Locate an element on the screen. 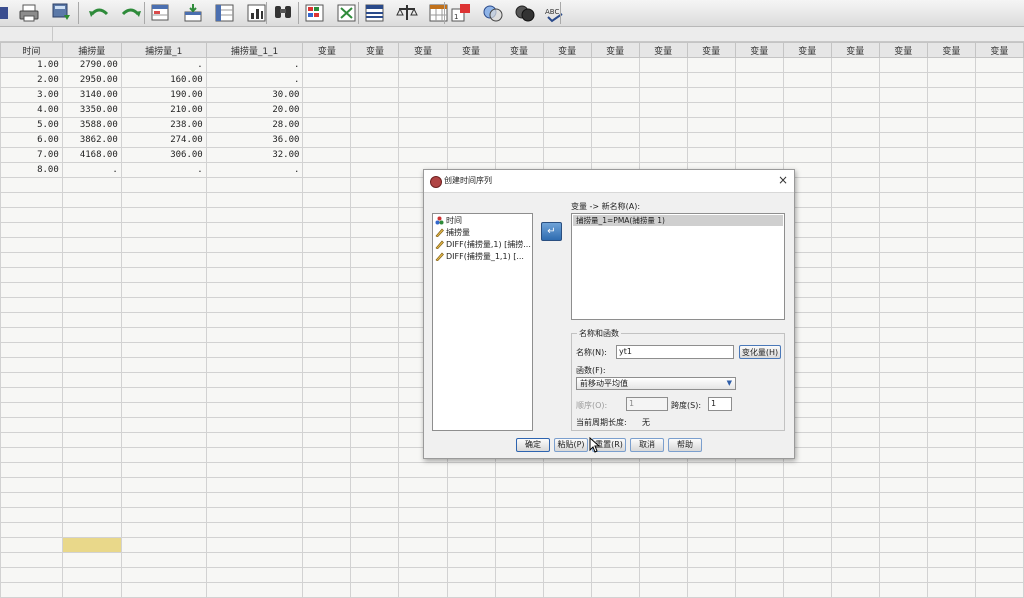  table-cell: 3.00 is located at coordinates (31, 95).